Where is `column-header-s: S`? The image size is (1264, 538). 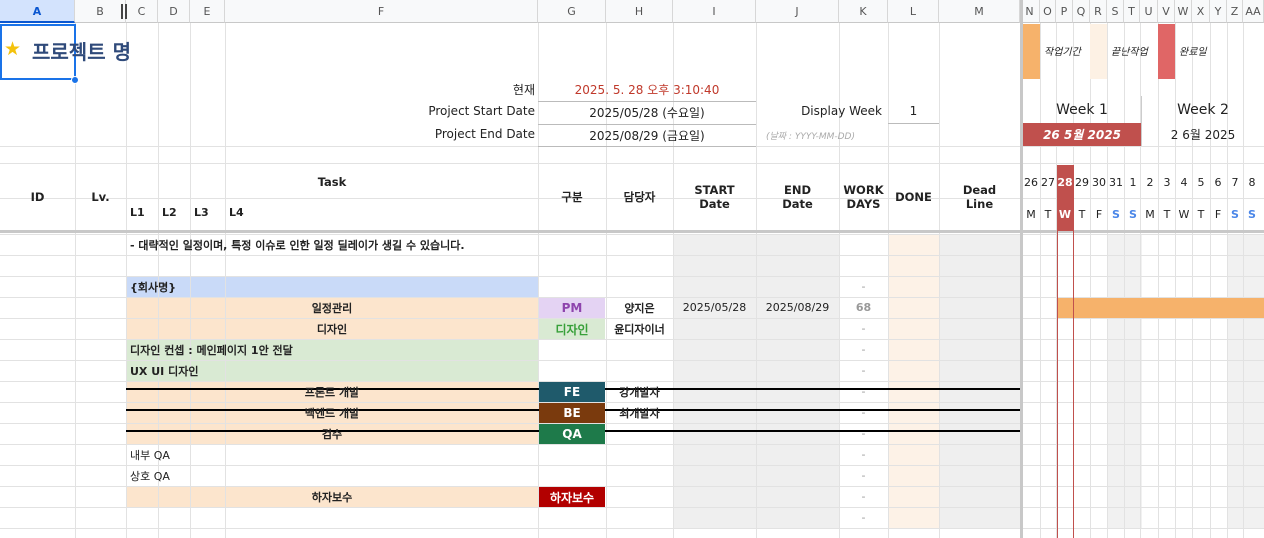 column-header-s: S is located at coordinates (1115, 11).